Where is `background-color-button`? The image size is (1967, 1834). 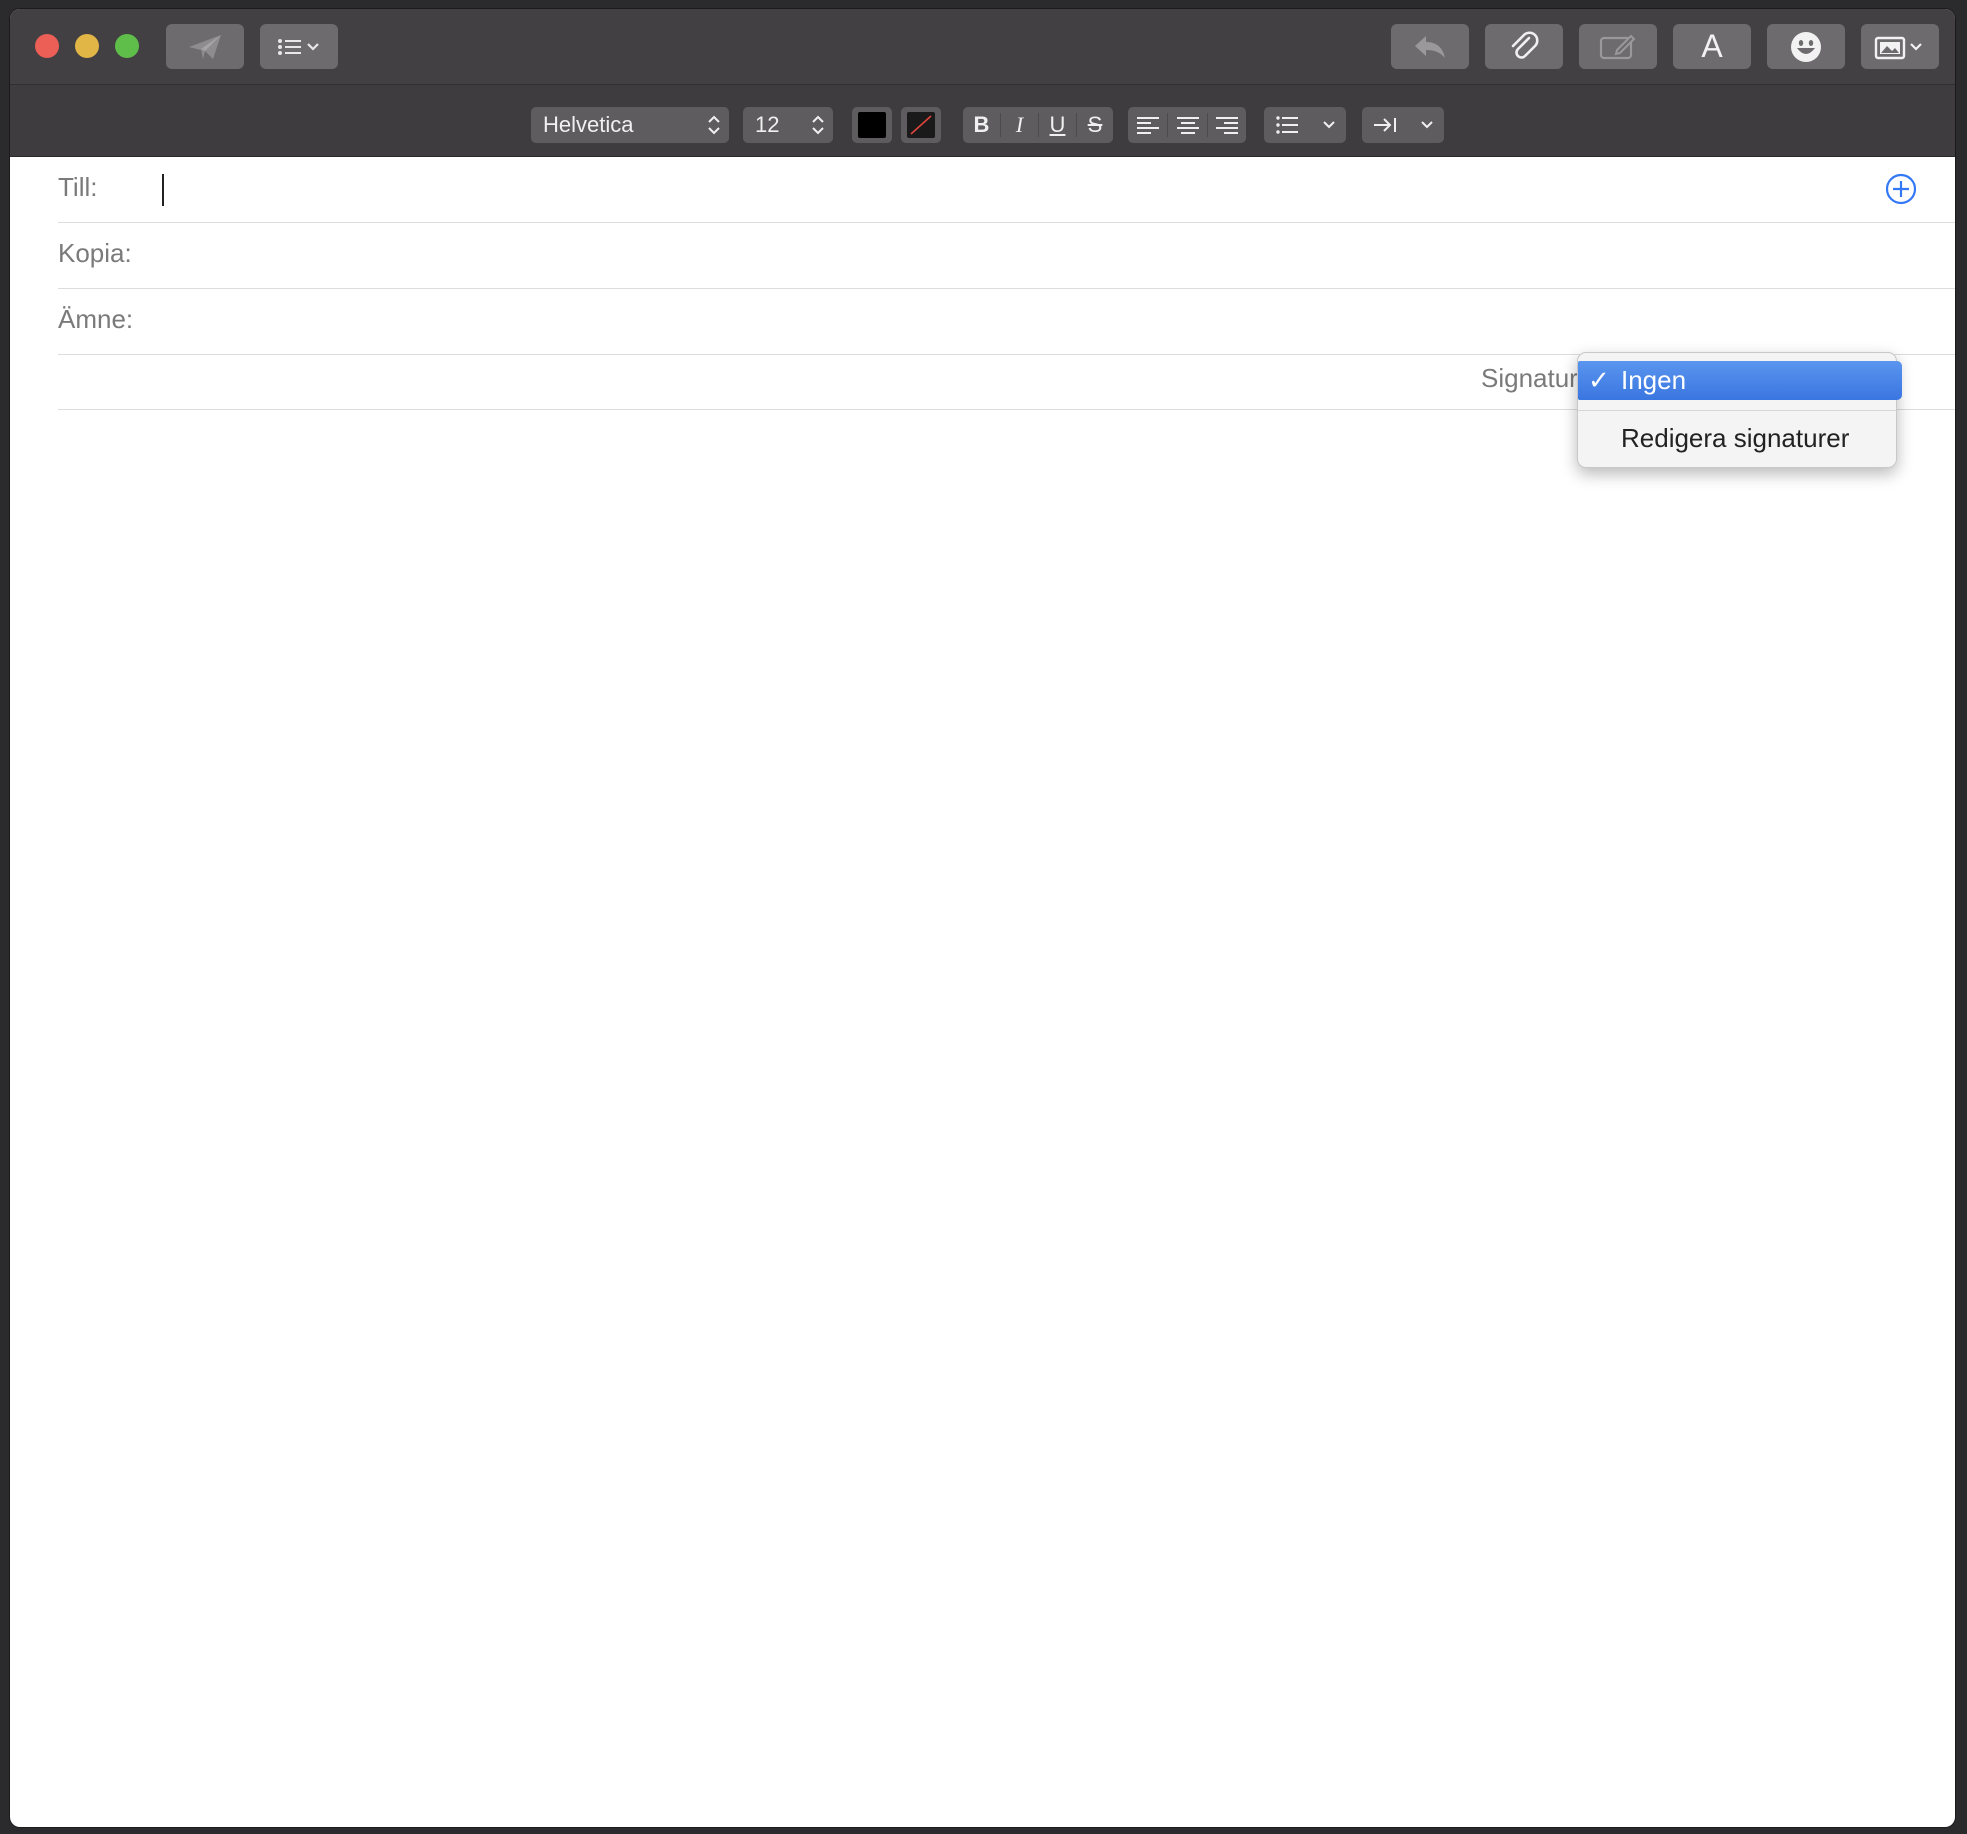
background-color-button is located at coordinates (921, 125).